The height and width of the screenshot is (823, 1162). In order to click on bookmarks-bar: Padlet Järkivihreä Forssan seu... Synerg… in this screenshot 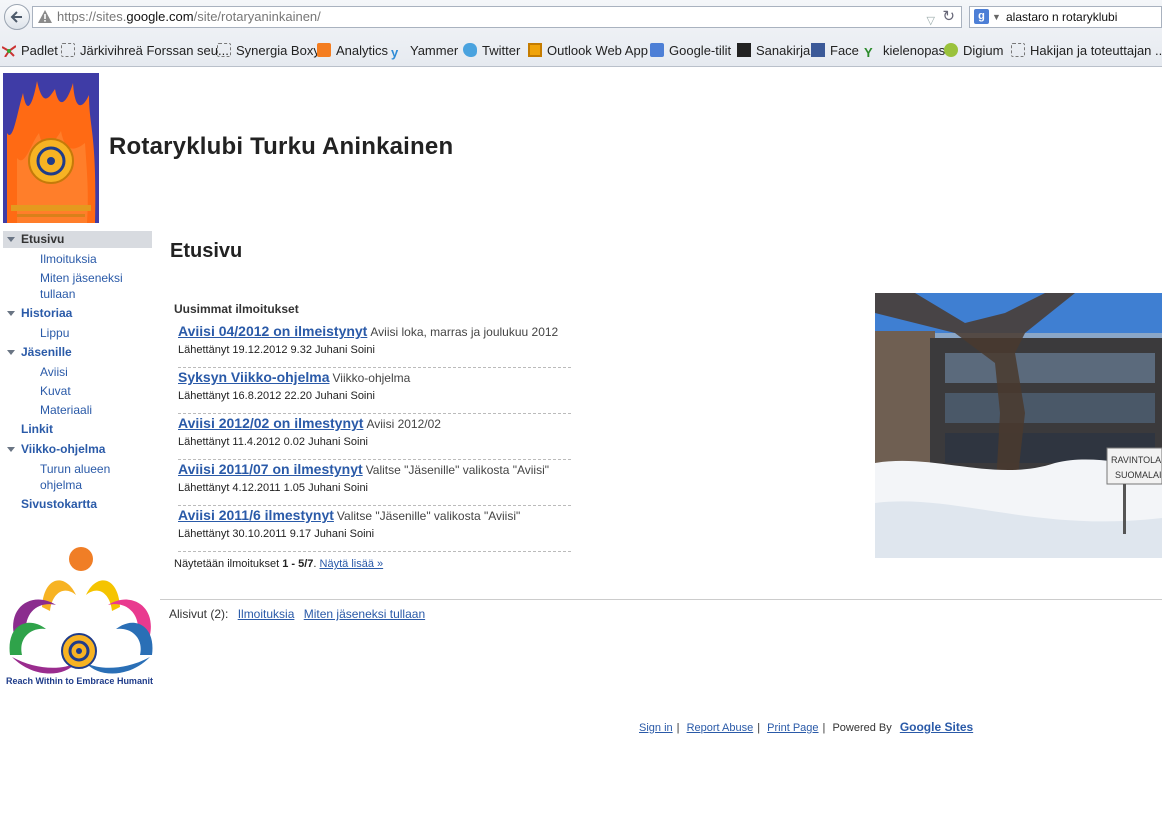, I will do `click(581, 51)`.